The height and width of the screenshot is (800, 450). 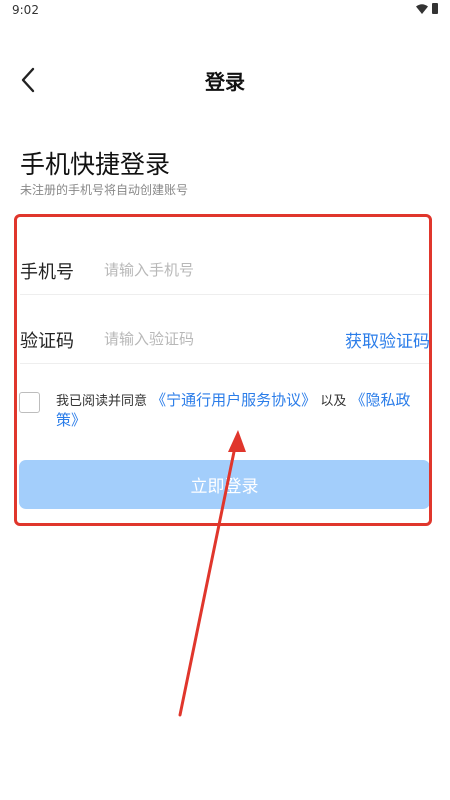 What do you see at coordinates (104, 190) in the screenshot?
I see `login-subtitle: 未注册的手机号将自动创建账号` at bounding box center [104, 190].